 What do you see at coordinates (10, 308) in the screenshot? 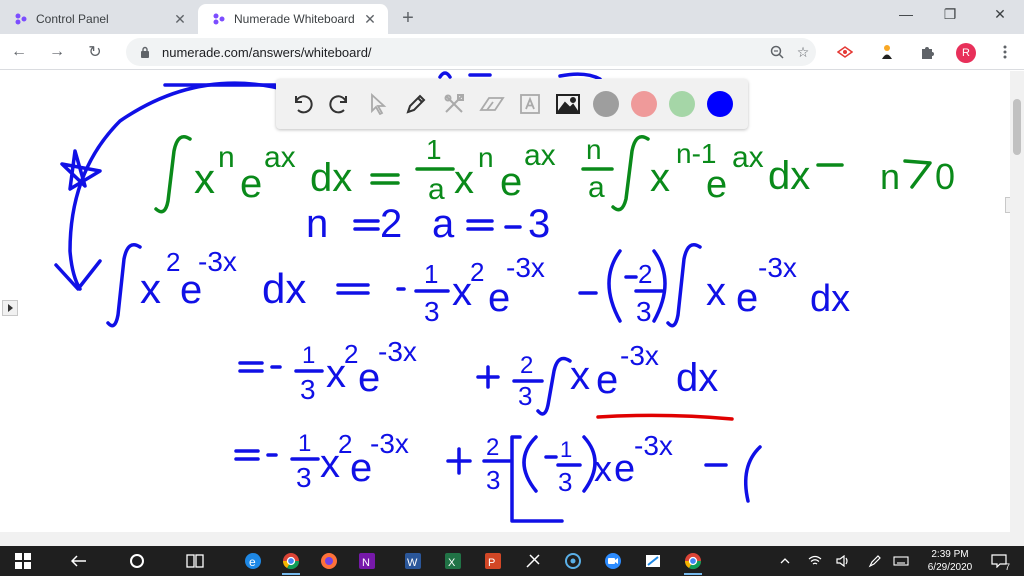
I see `left-panel-toggle` at bounding box center [10, 308].